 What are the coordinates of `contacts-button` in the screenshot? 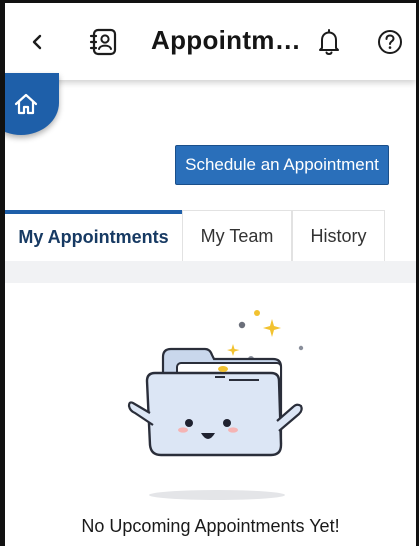 It's located at (104, 42).